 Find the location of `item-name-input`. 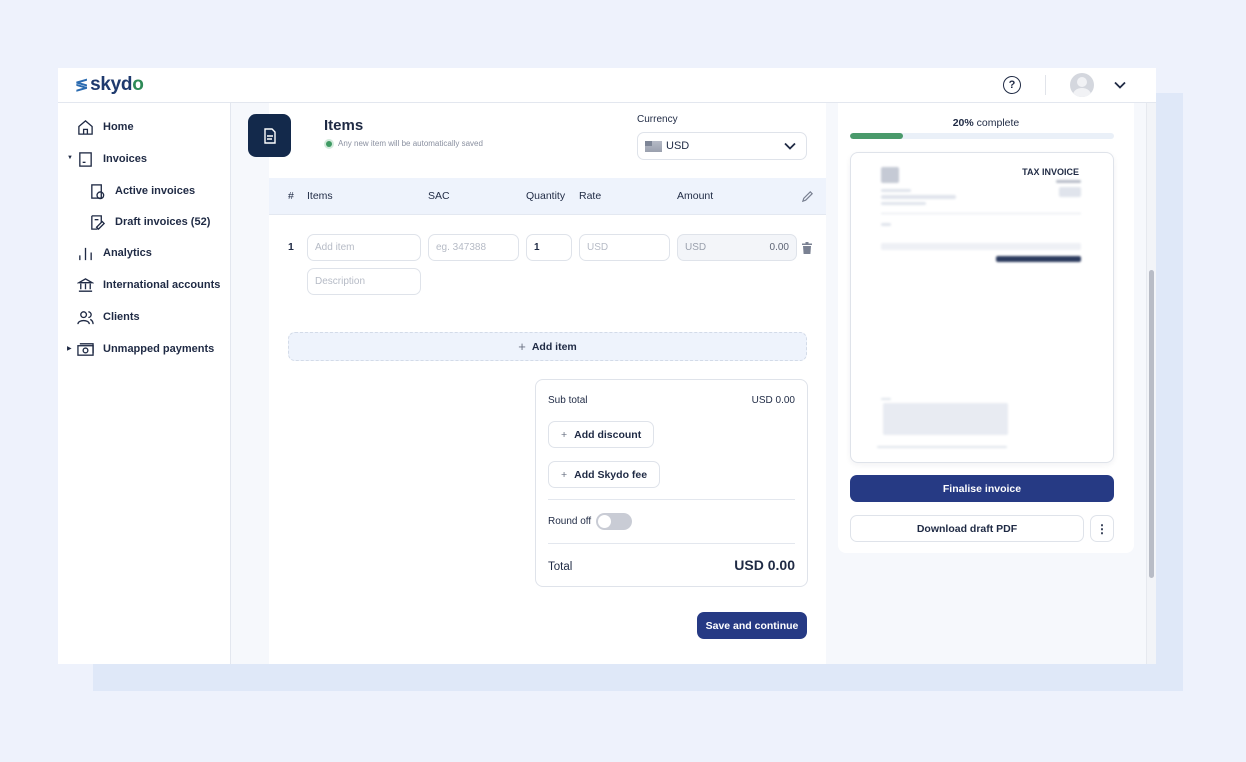

item-name-input is located at coordinates (364, 247).